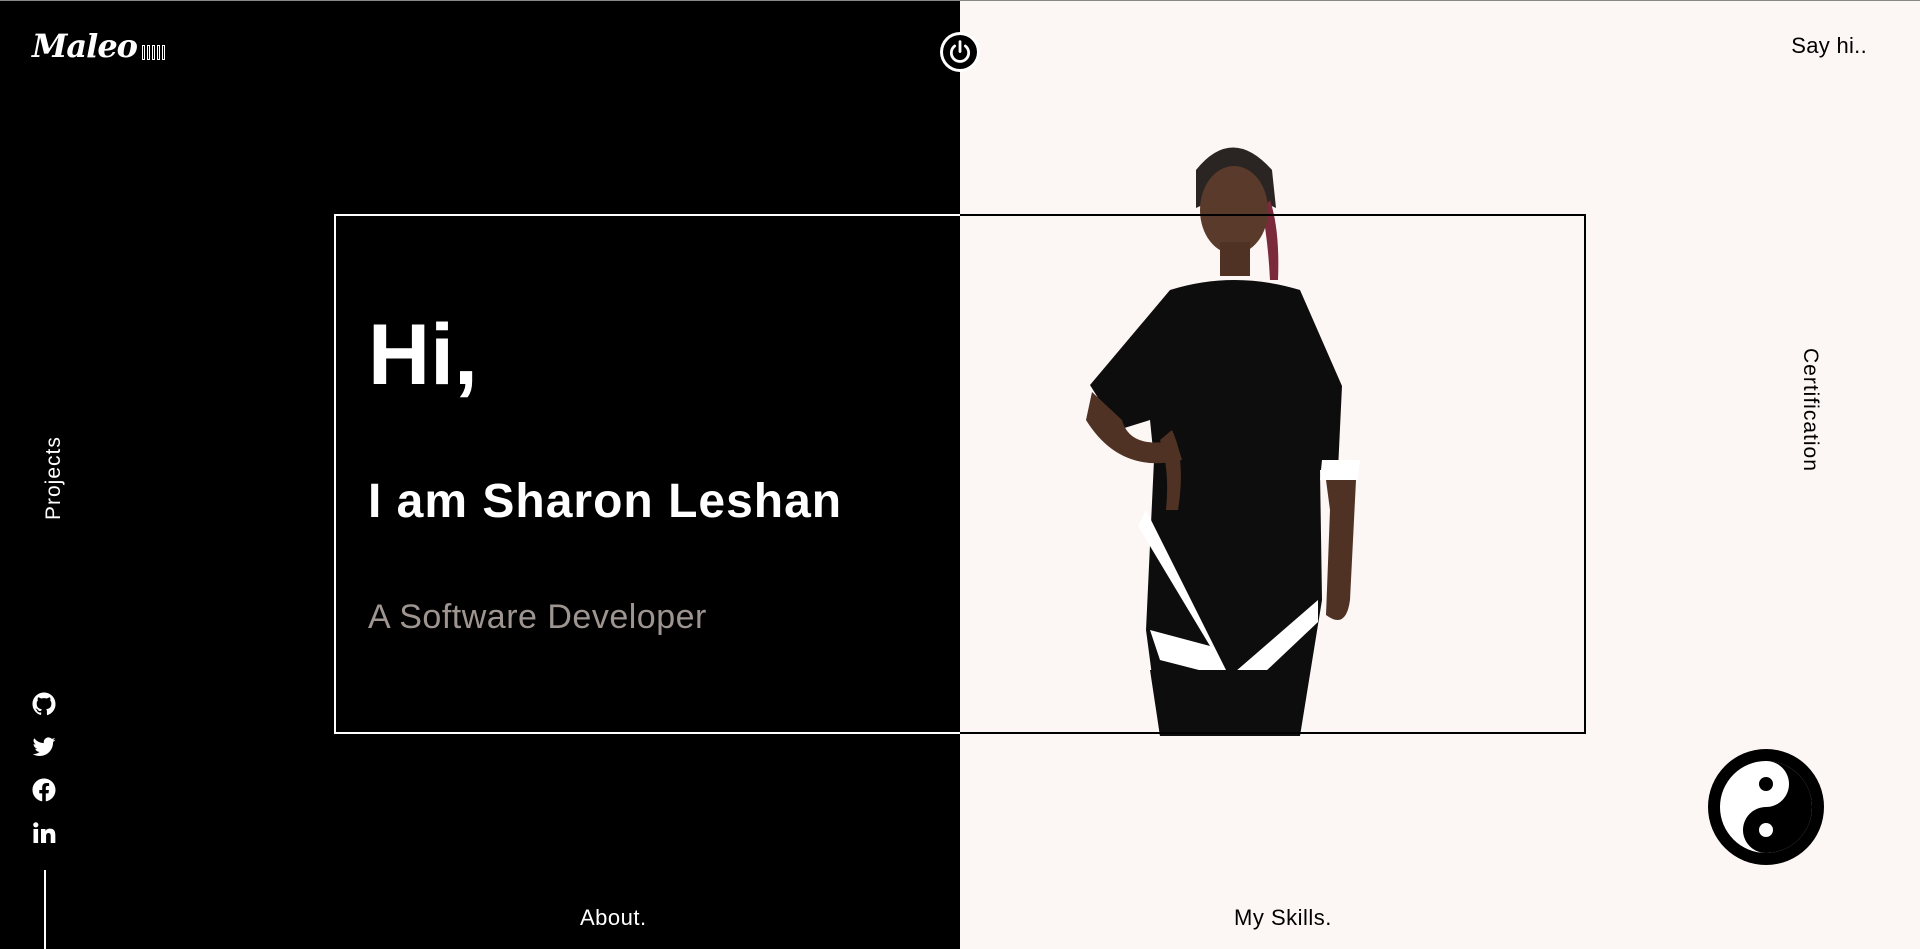 Image resolution: width=1920 pixels, height=949 pixels. Describe the element at coordinates (613, 918) in the screenshot. I see `nav-about: About.` at that location.